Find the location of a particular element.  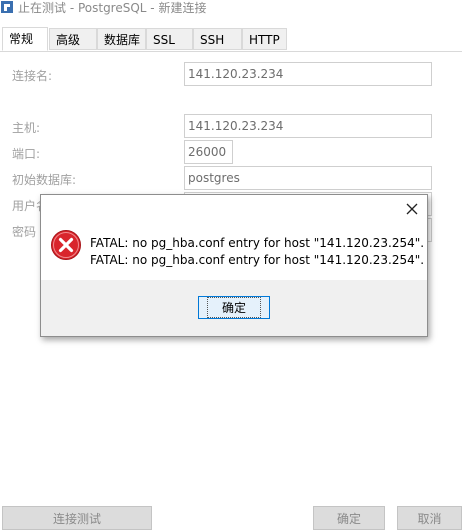

initial-db-label: 初始数据库: is located at coordinates (44, 180).